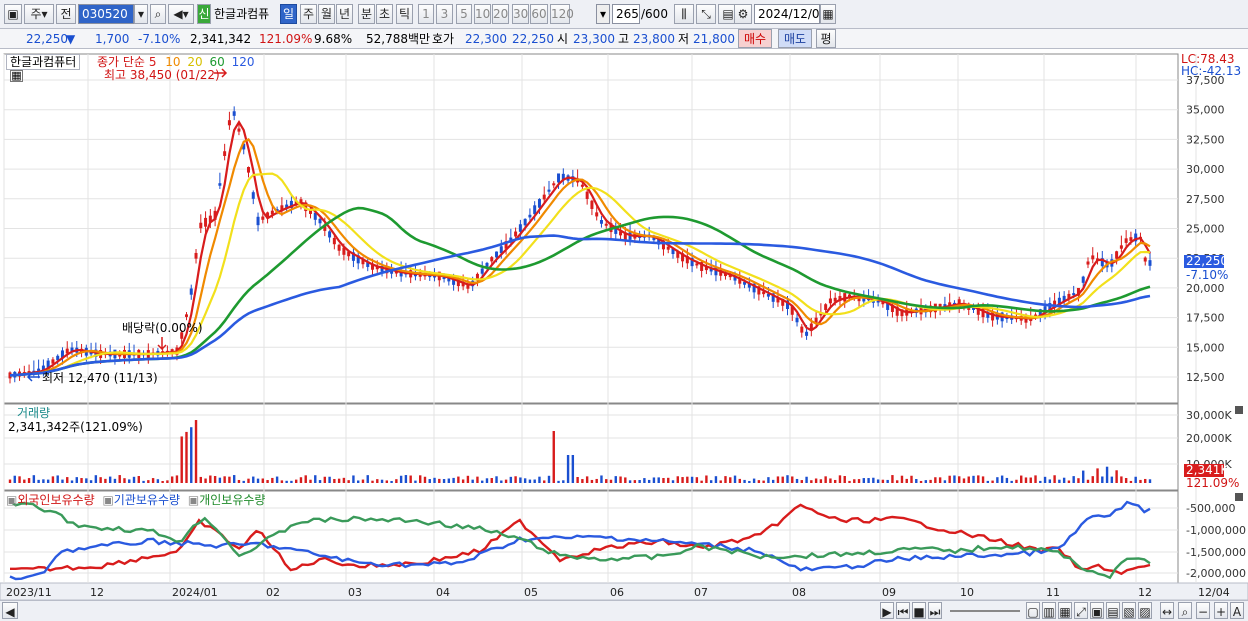 The width and height of the screenshot is (1248, 621). I want to click on chart-scrollbar: ◀ ▶ ⏮ ■ ⏭ ▢ ▥ ▦ ⤢ ▣ ▤ ▧ ▨ ↔ ⌕ − + A, so click(624, 610).